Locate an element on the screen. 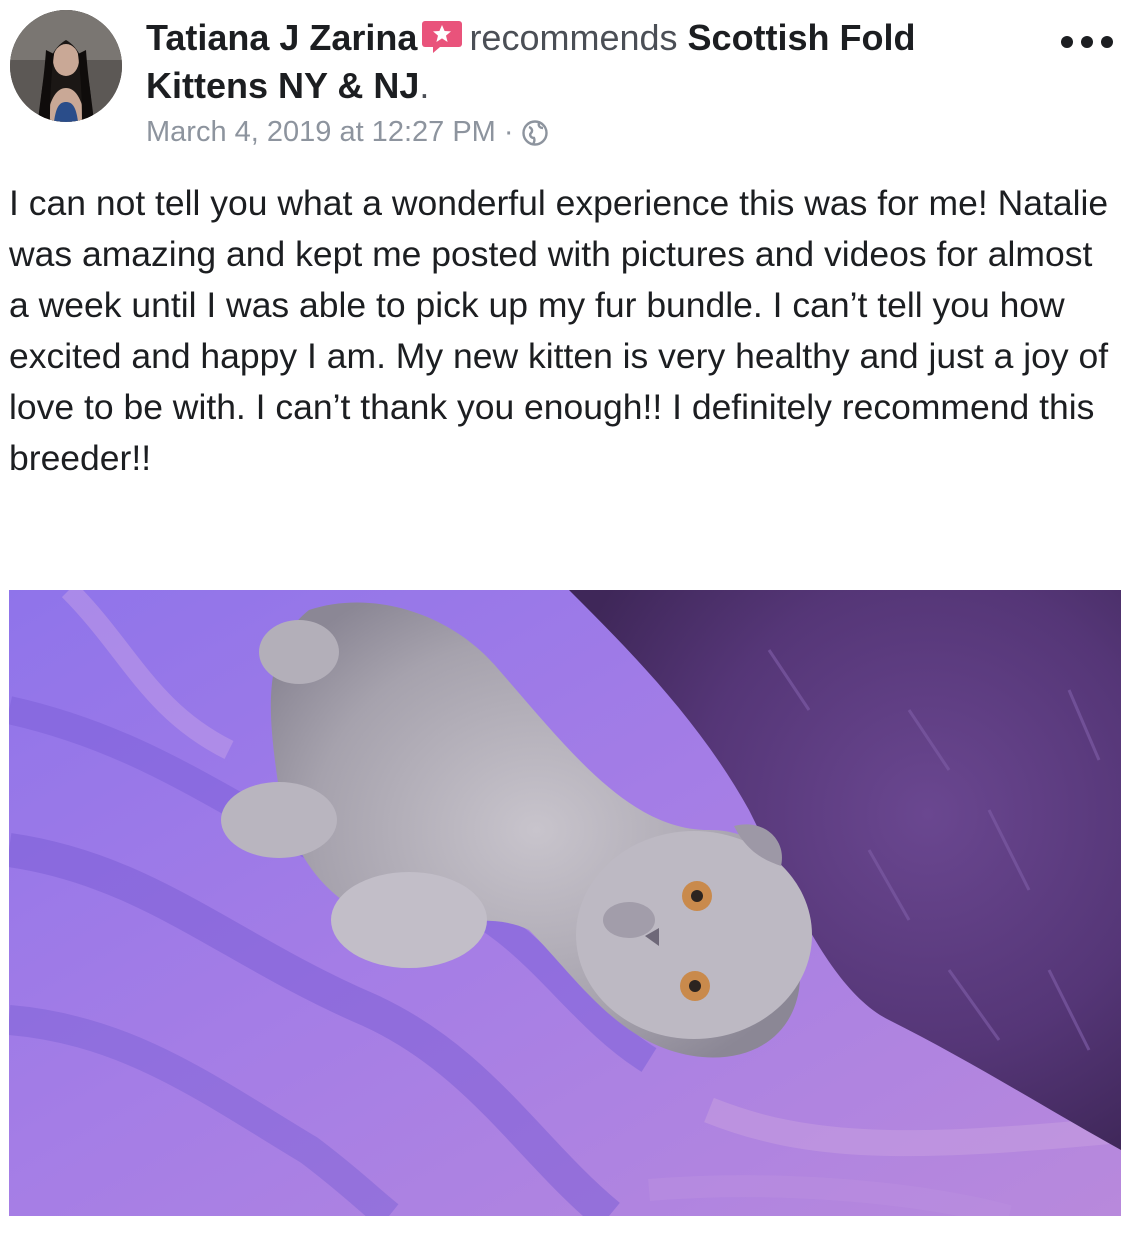 The width and height of the screenshot is (1131, 1235). star-badge-icon is located at coordinates (442, 35).